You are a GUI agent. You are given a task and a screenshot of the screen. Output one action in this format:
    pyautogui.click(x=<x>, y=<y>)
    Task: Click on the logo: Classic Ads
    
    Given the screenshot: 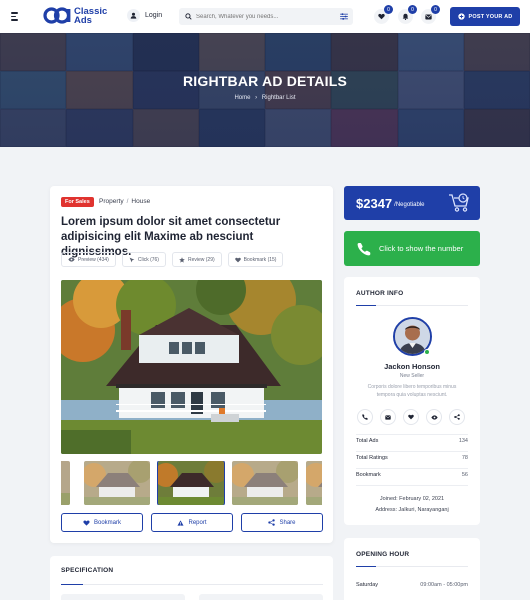 What is the action you would take?
    pyautogui.click(x=75, y=15)
    